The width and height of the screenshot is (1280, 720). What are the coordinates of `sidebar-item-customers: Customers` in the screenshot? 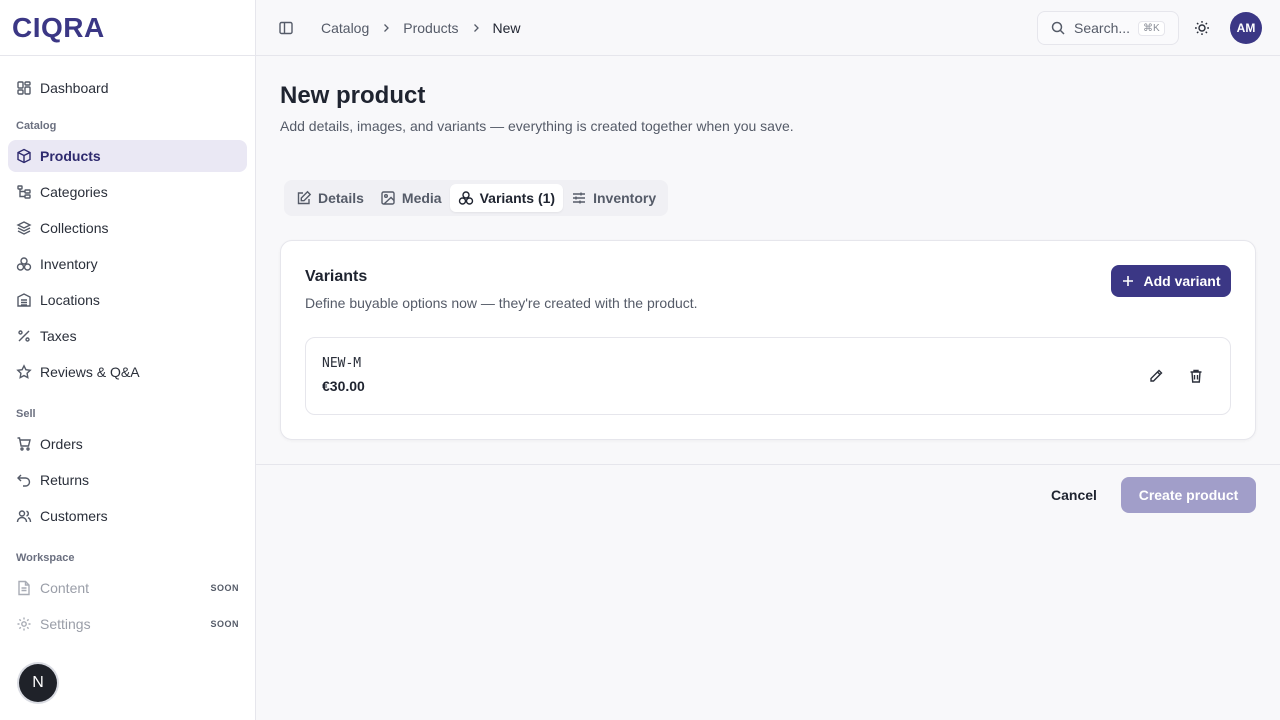 It's located at (127, 516).